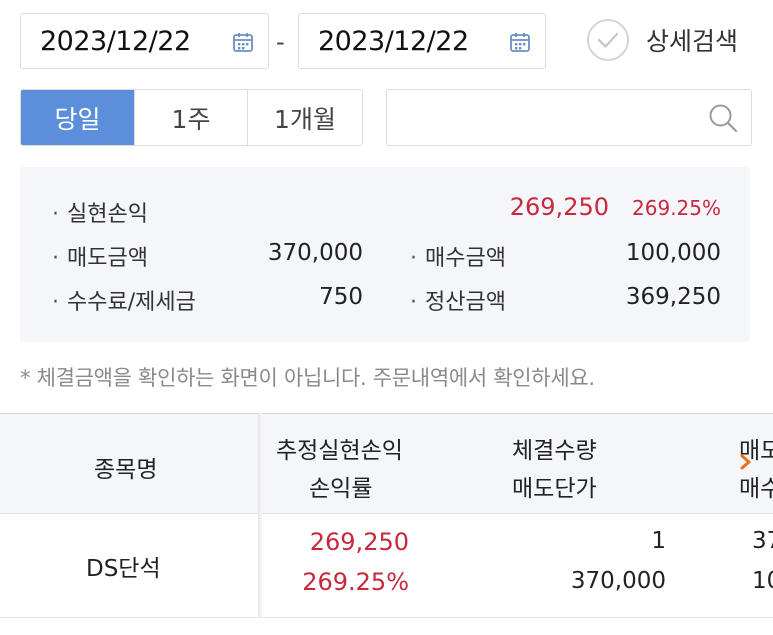 The image size is (773, 635). Describe the element at coordinates (100, 258) in the screenshot. I see `sell-amount-label: · 매도금액` at that location.